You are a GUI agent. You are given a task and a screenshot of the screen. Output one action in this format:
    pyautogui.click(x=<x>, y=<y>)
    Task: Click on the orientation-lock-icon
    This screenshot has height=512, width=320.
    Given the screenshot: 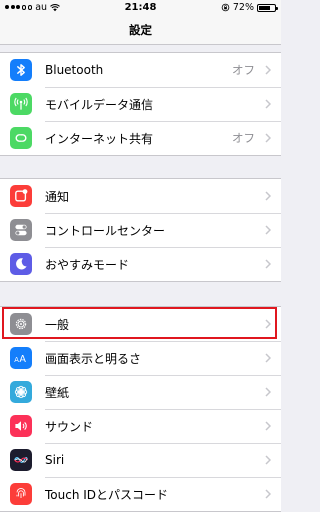 What is the action you would take?
    pyautogui.click(x=225, y=7)
    